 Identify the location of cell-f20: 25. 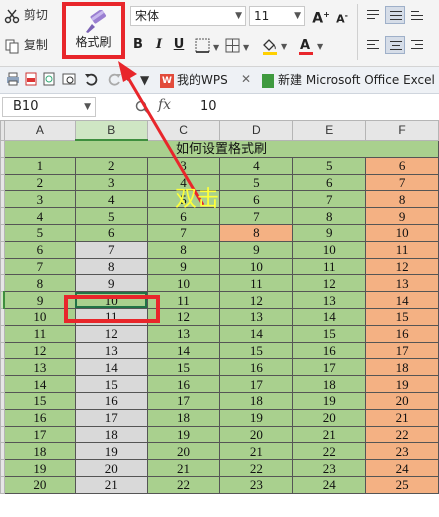
(402, 484).